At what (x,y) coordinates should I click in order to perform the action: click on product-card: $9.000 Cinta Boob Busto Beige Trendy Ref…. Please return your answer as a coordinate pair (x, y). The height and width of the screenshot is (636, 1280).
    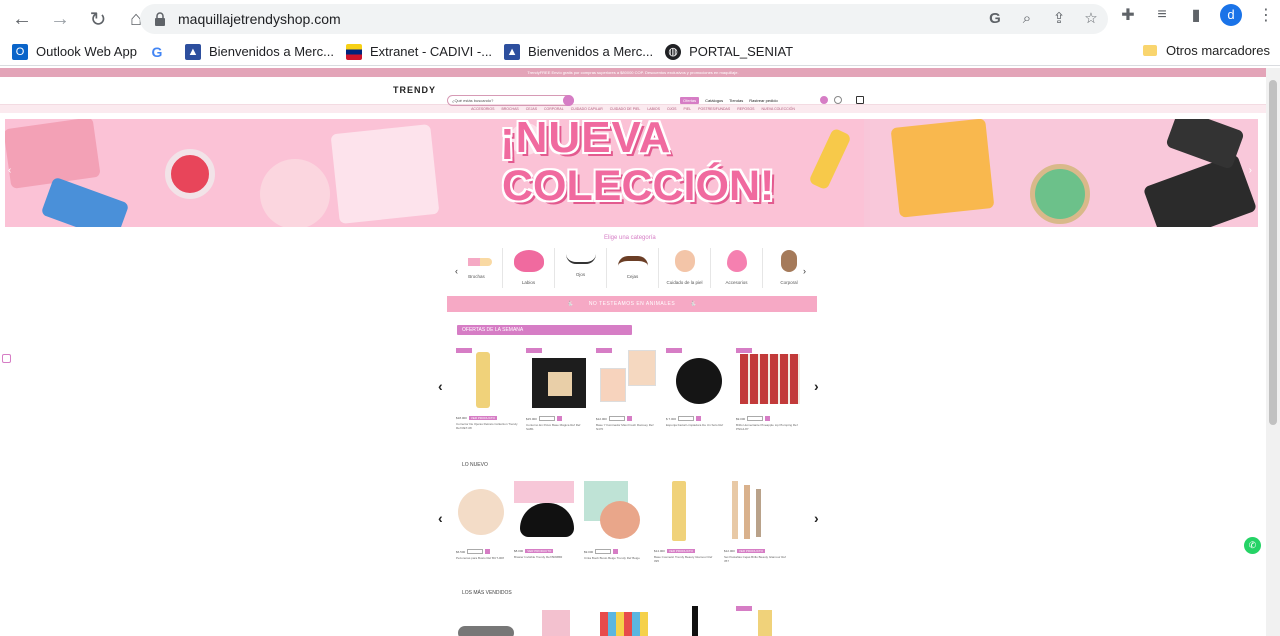
    Looking at the image, I should click on (615, 522).